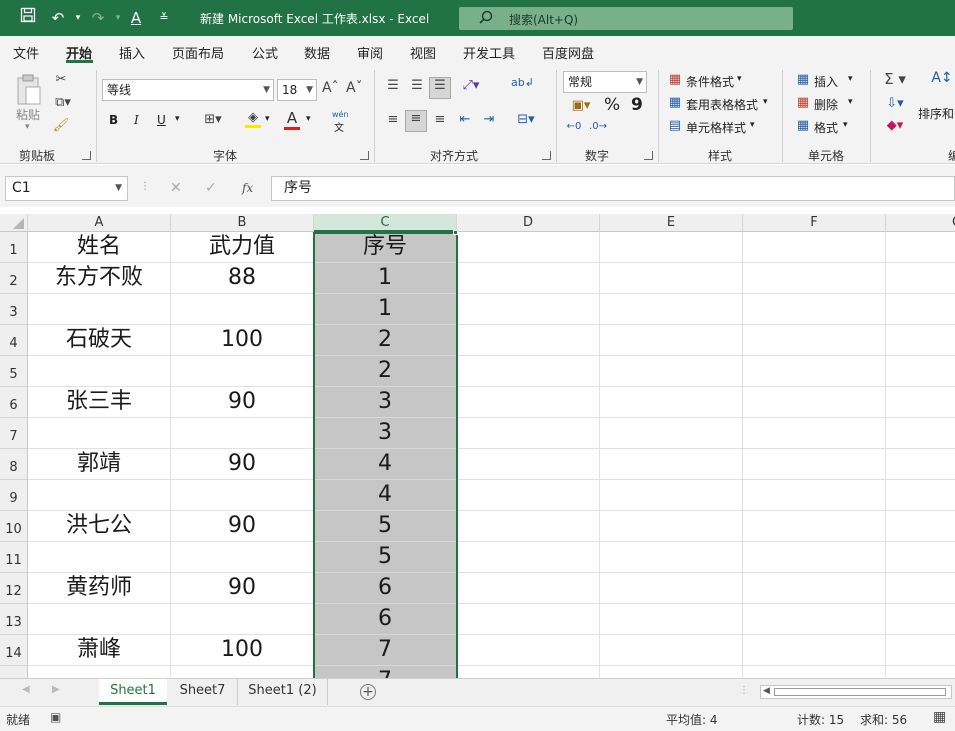  What do you see at coordinates (99, 278) in the screenshot?
I see `cell: 东方不败` at bounding box center [99, 278].